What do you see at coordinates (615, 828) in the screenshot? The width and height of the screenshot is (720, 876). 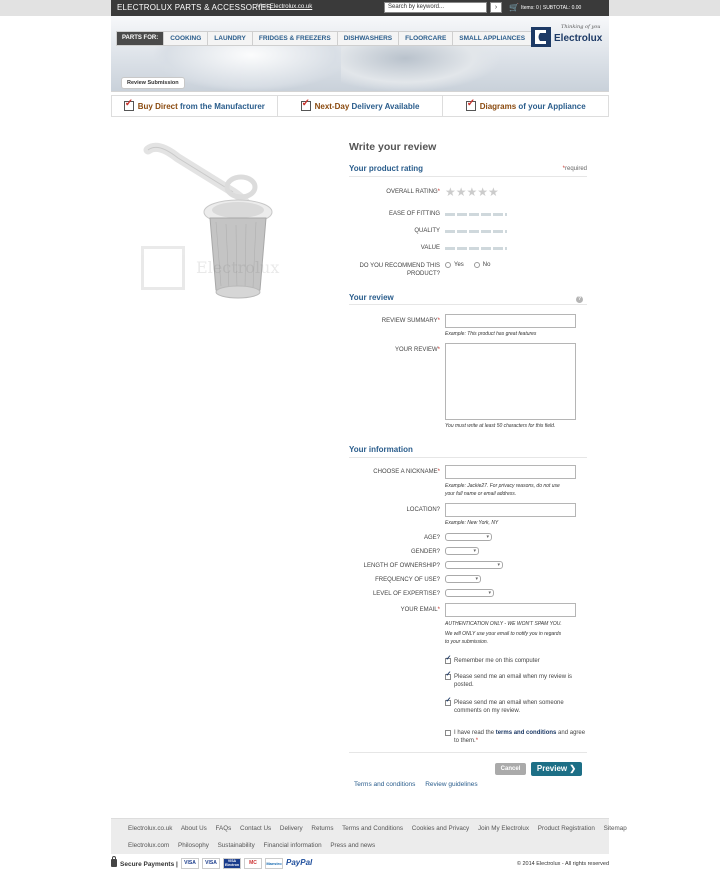 I see `footer-link: Sitemap` at bounding box center [615, 828].